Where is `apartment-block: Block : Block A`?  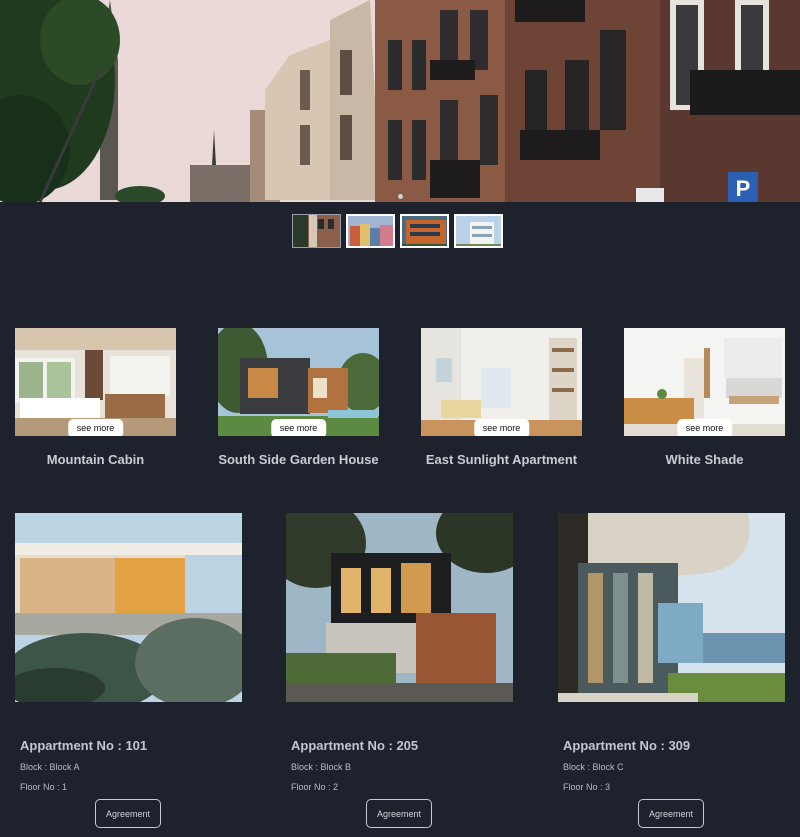
apartment-block: Block : Block A is located at coordinates (50, 767).